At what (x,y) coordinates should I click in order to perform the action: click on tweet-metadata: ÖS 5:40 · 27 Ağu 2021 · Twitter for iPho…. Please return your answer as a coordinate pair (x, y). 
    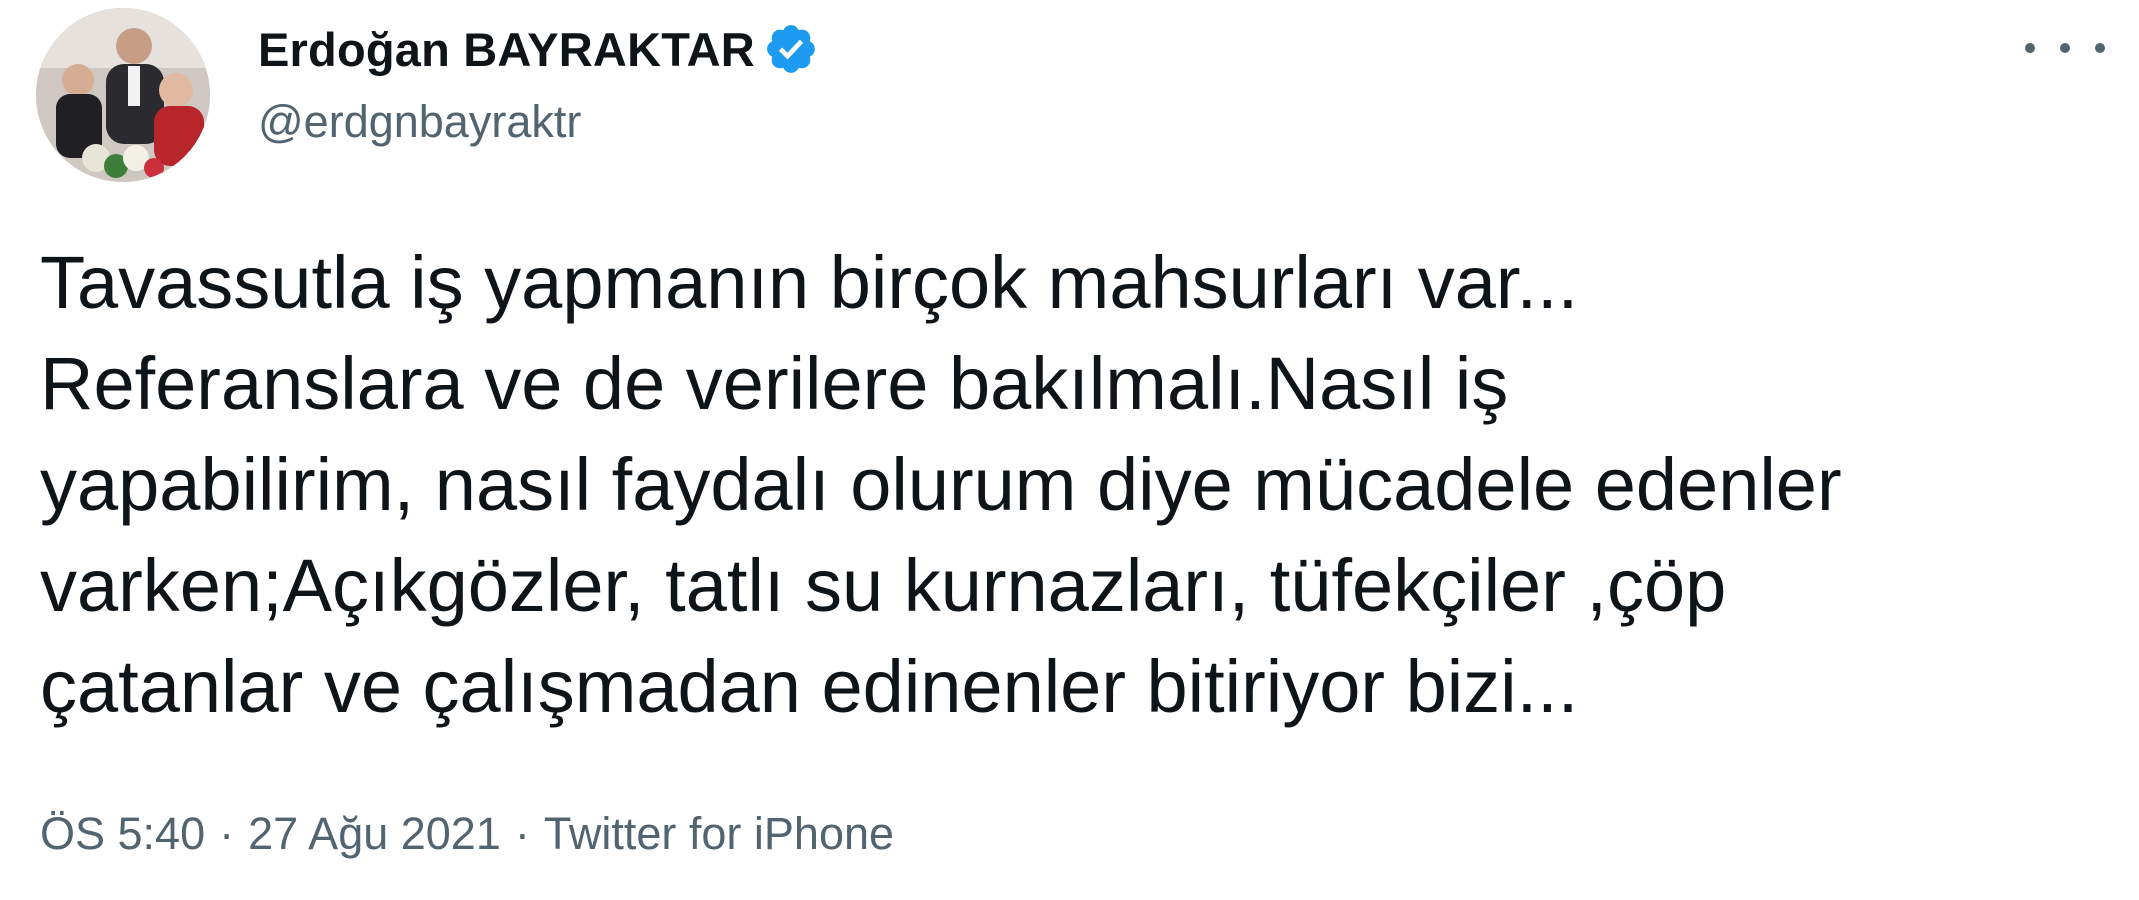
    Looking at the image, I should click on (467, 834).